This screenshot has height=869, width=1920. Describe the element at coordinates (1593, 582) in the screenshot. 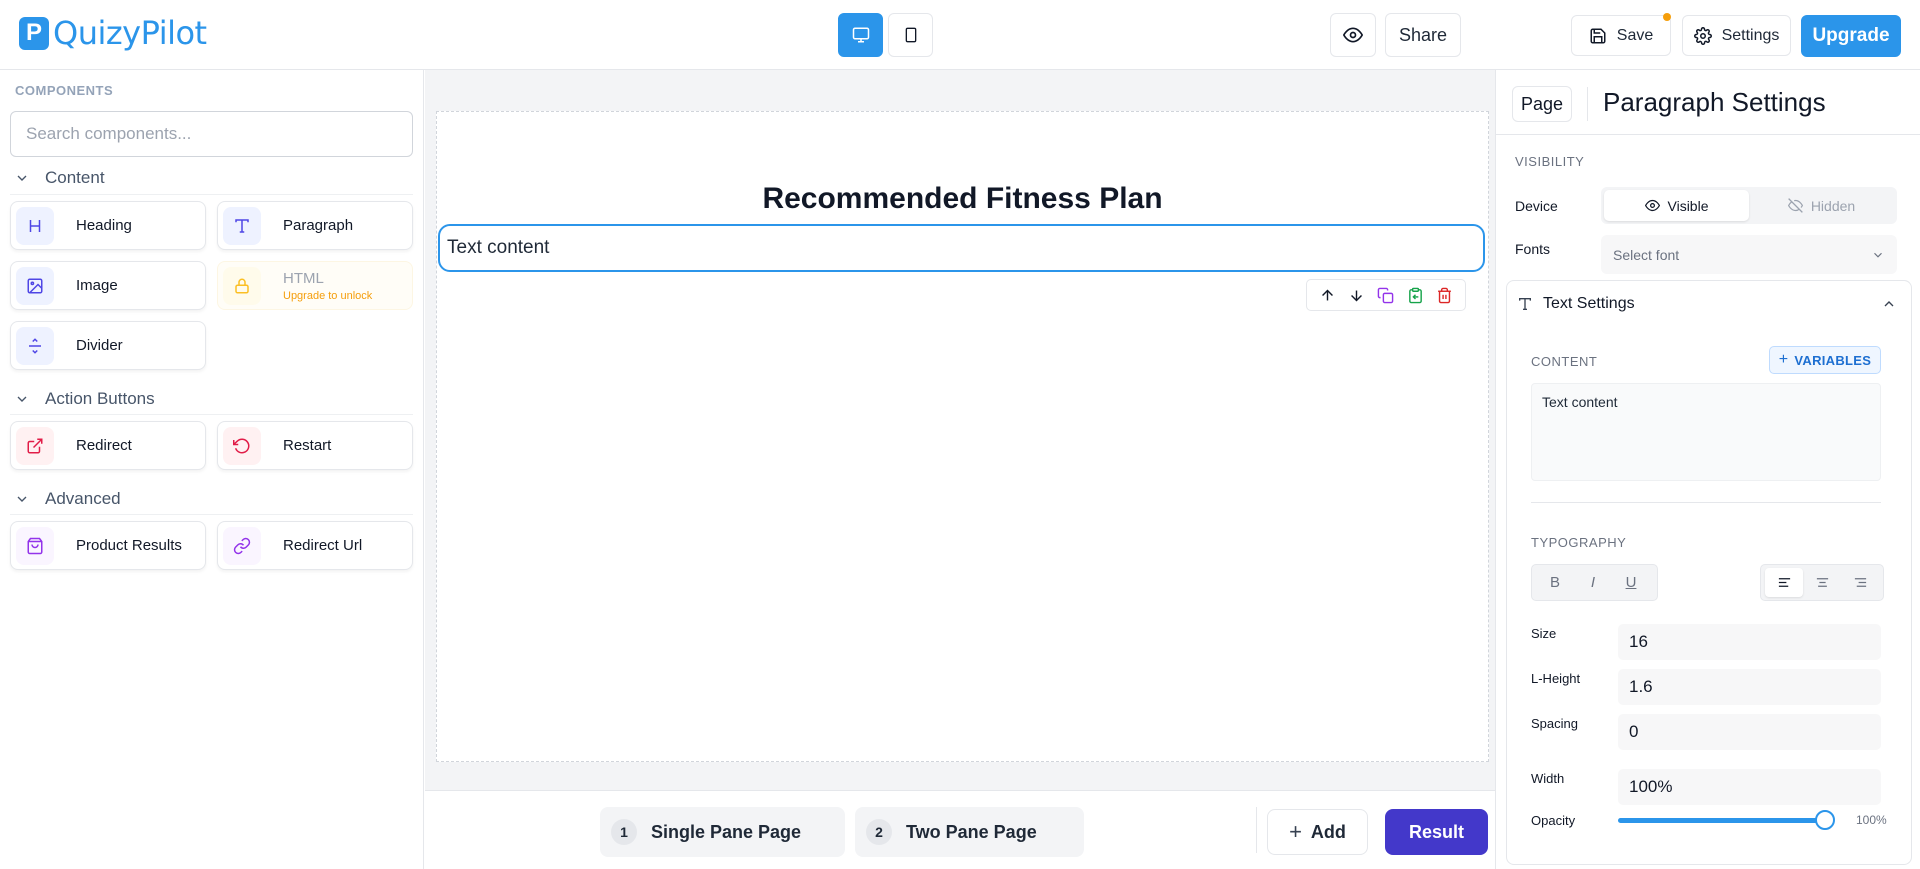

I see `italic-button: I` at that location.